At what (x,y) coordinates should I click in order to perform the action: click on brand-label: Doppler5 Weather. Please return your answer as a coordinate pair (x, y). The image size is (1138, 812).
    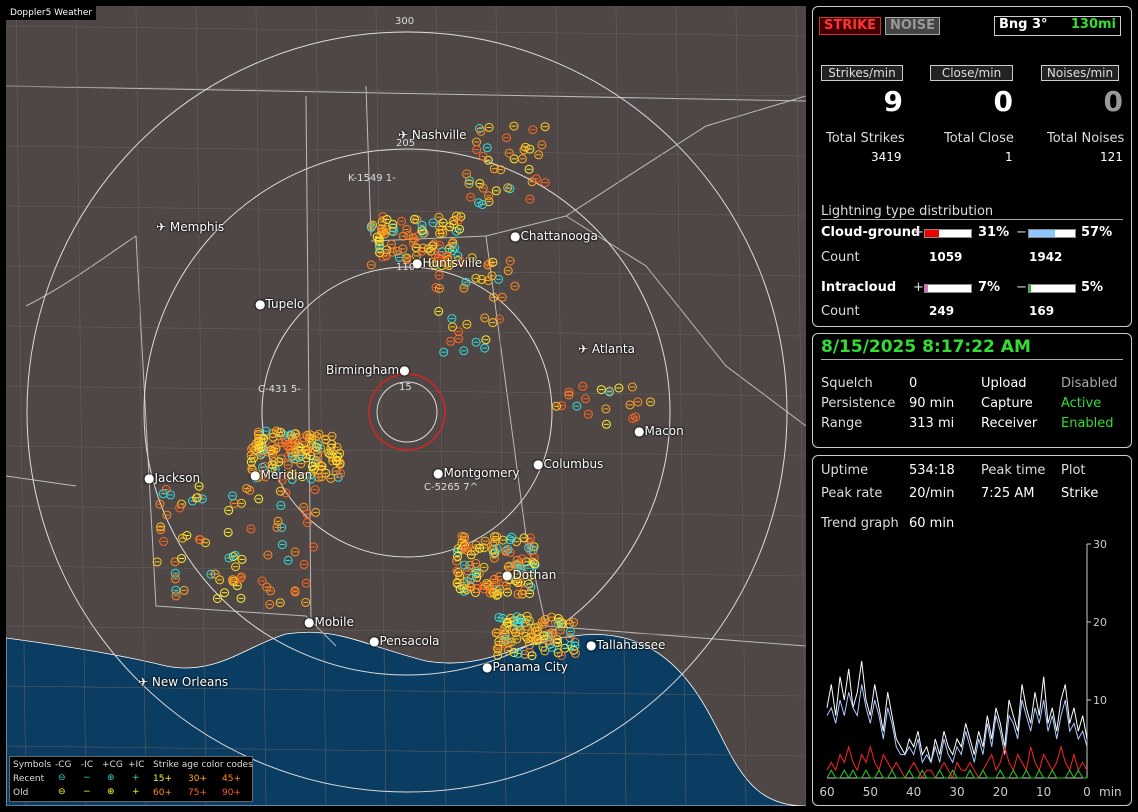
    Looking at the image, I should click on (51, 13).